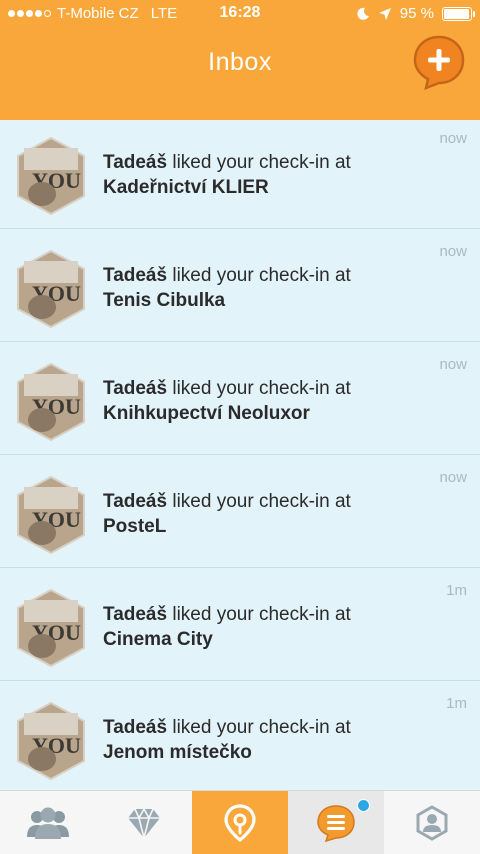 This screenshot has height=854, width=480. I want to click on friends-icon, so click(48, 823).